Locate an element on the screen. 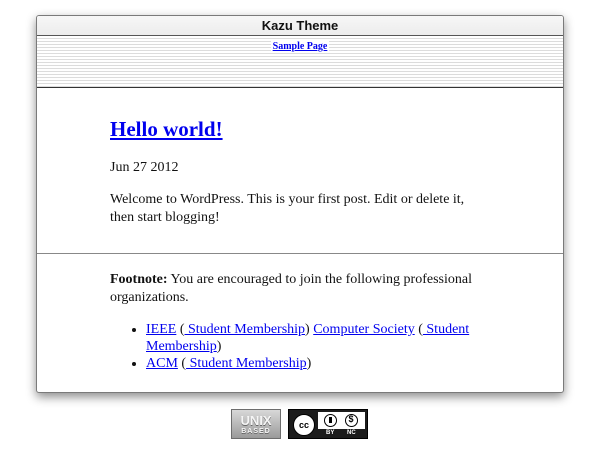 This screenshot has width=600, height=450. acm-link: ACM is located at coordinates (162, 363).